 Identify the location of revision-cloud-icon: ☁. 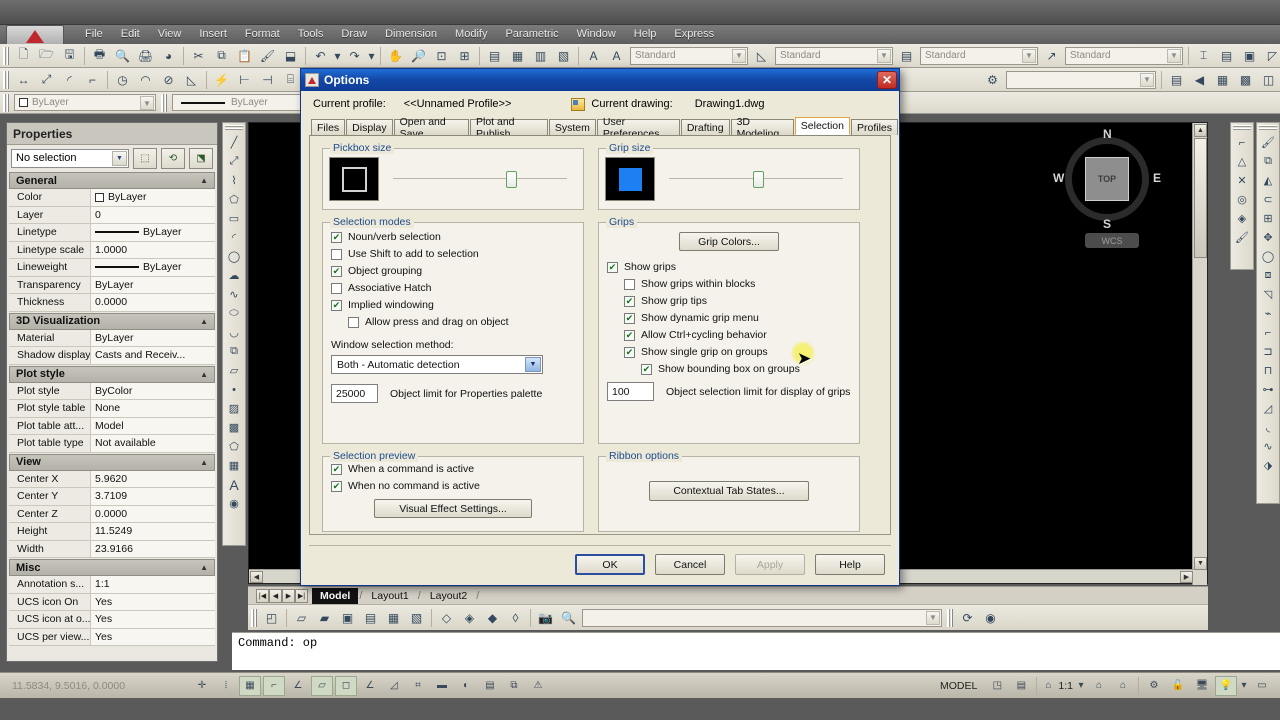
(234, 275).